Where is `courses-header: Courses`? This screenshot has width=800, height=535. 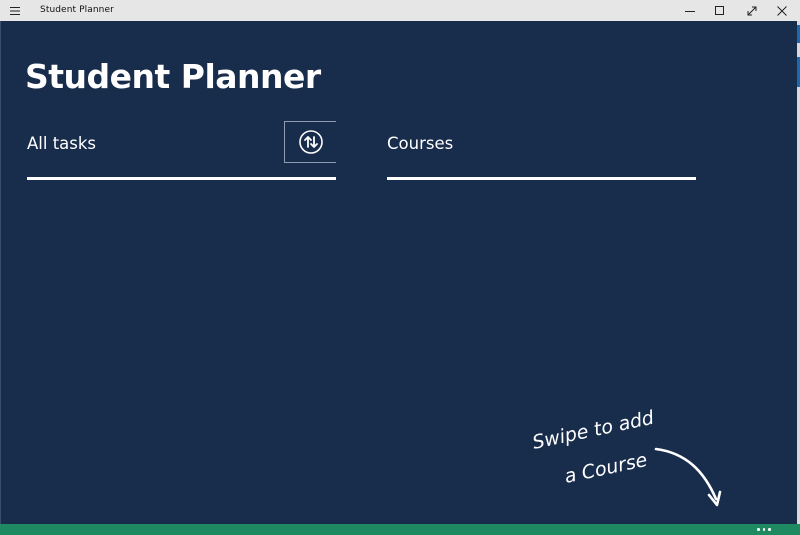 courses-header: Courses is located at coordinates (420, 144).